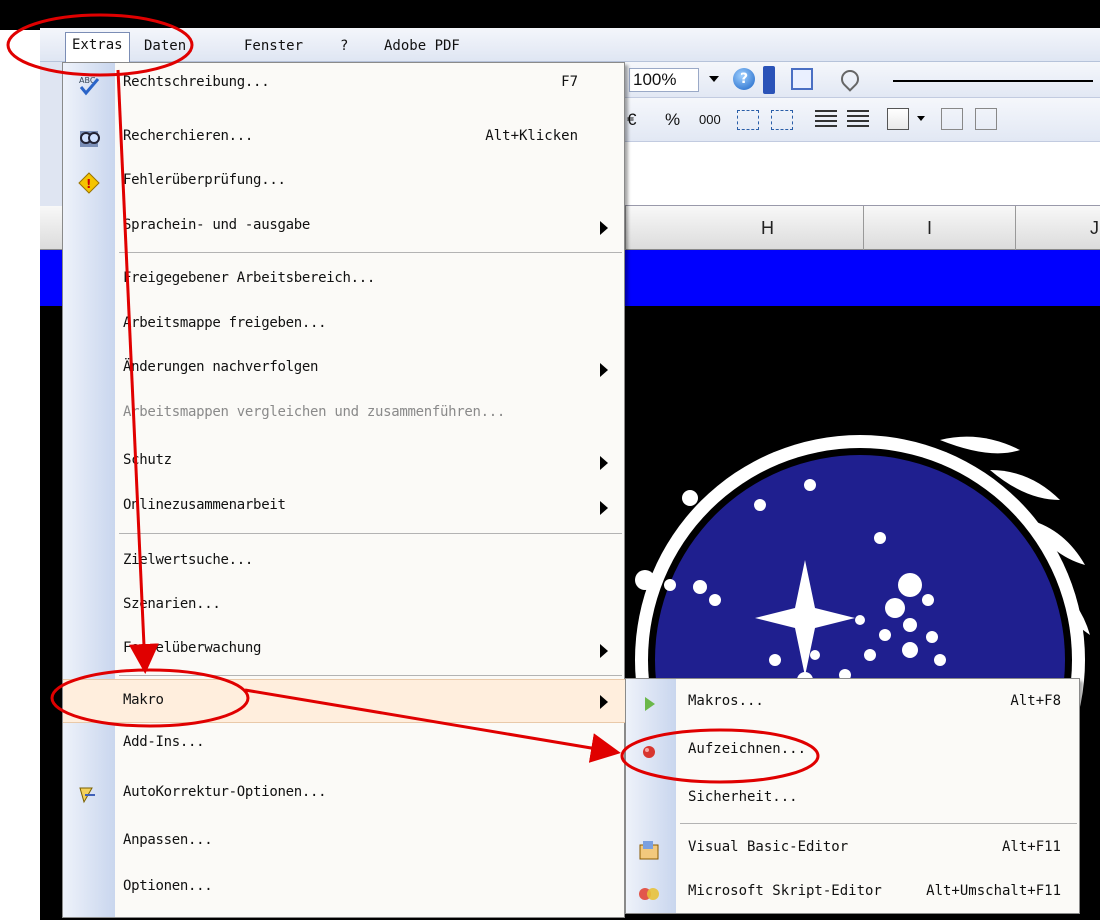 The image size is (1100, 920). Describe the element at coordinates (432, 725) in the screenshot. I see `annotation-arrow-to-aufzeichnen` at that location.